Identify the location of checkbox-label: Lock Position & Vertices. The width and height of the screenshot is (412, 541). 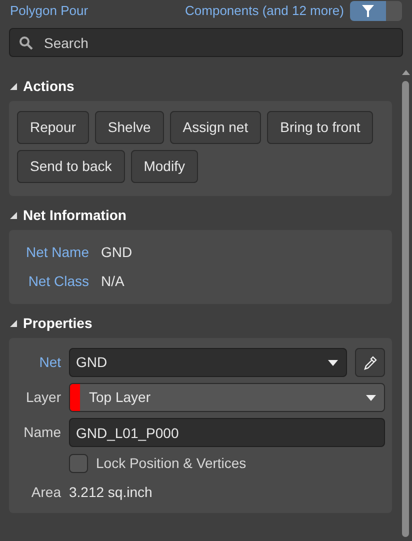
(171, 463).